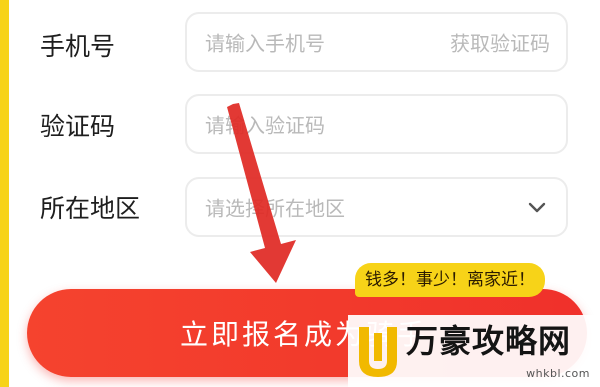 The height and width of the screenshot is (387, 600). I want to click on region-select: 请选择所在地区, so click(376, 207).